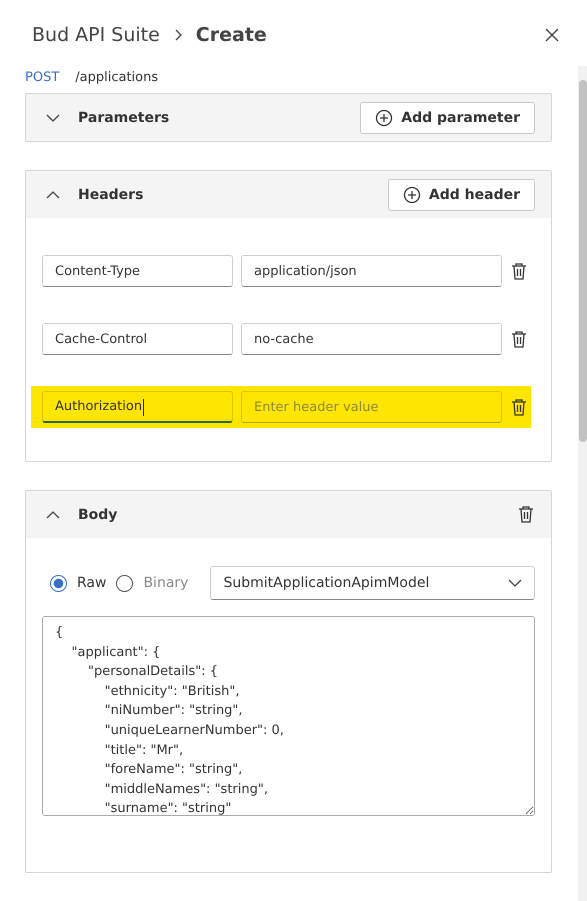 The width and height of the screenshot is (587, 901). Describe the element at coordinates (96, 35) in the screenshot. I see `breadcrumb-link: Bud API Suite` at that location.